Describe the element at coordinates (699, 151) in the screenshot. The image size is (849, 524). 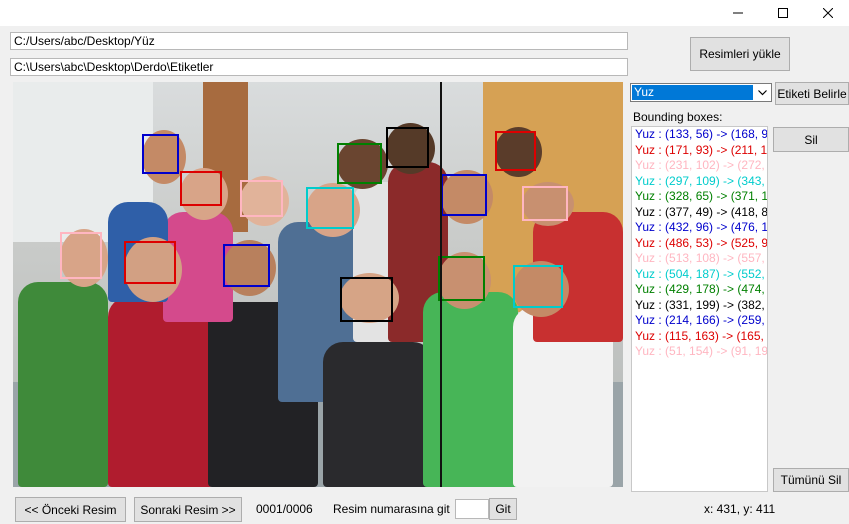
I see `bbox-list-item: Yuz : (171, 93) -> (211, 12` at that location.